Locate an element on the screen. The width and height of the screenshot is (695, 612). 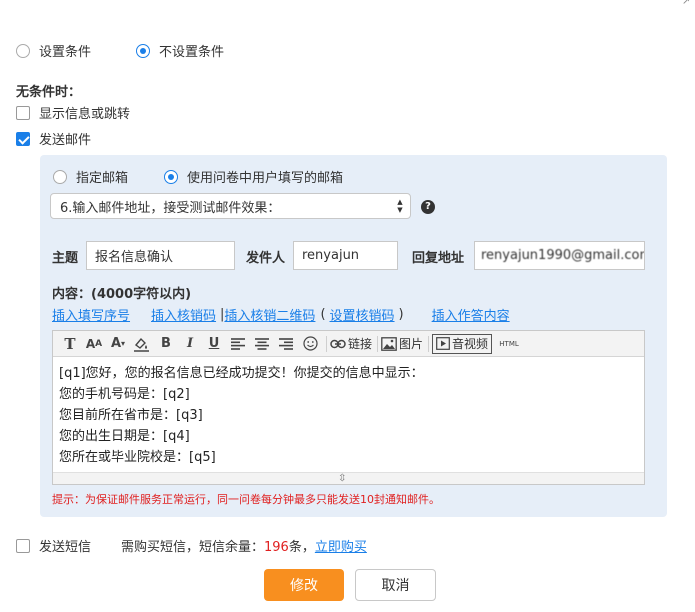
send-email-option: 发送邮件 is located at coordinates (53, 138).